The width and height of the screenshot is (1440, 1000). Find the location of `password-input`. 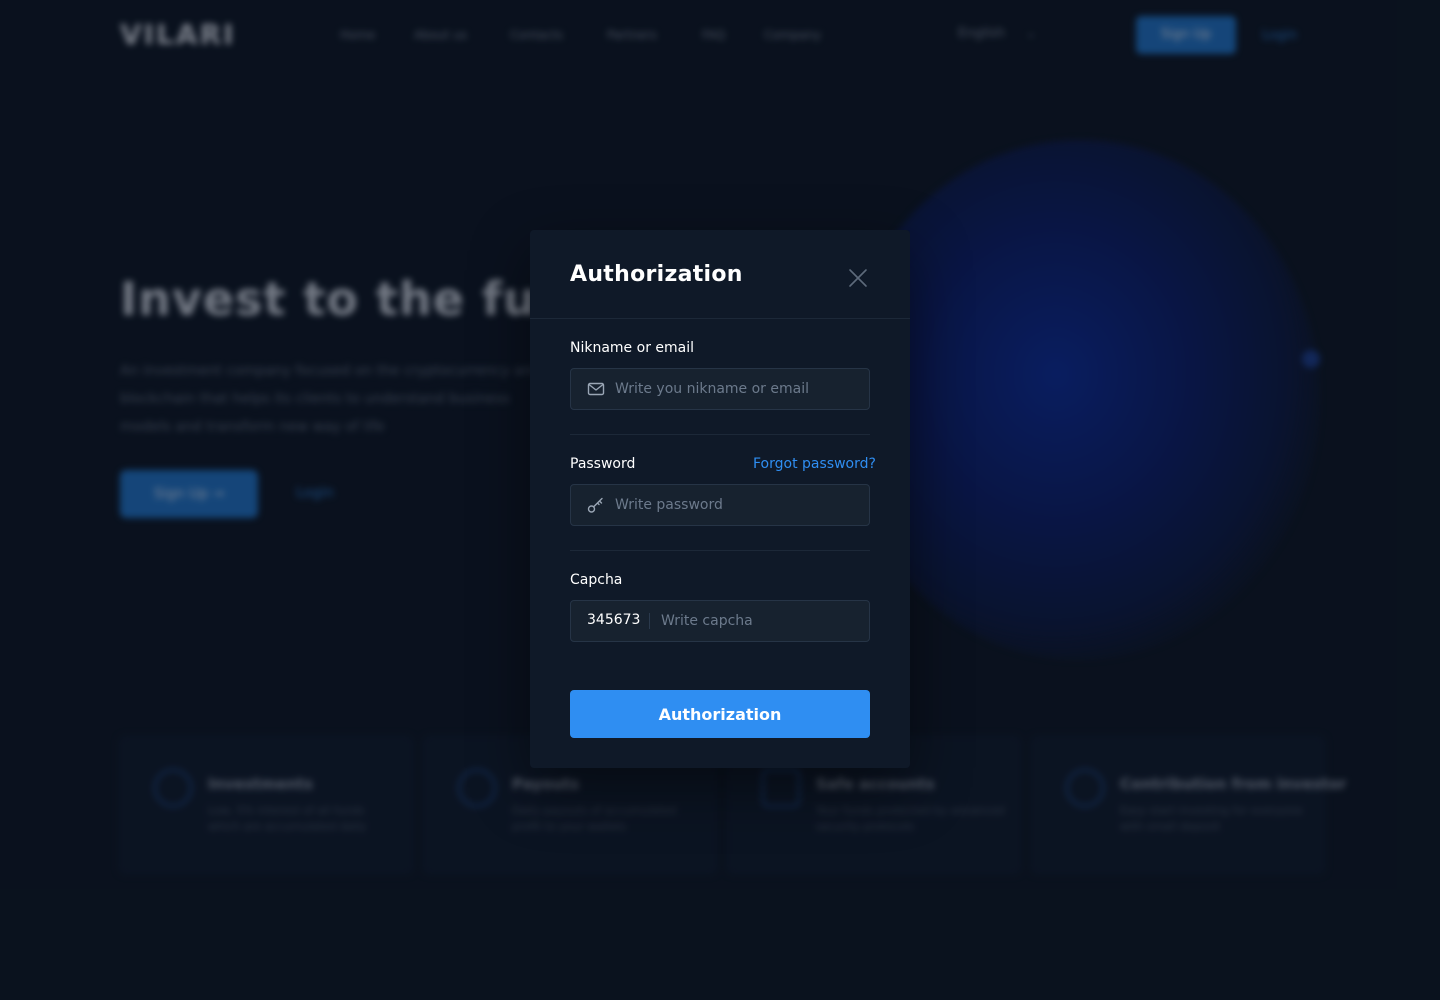

password-input is located at coordinates (735, 505).